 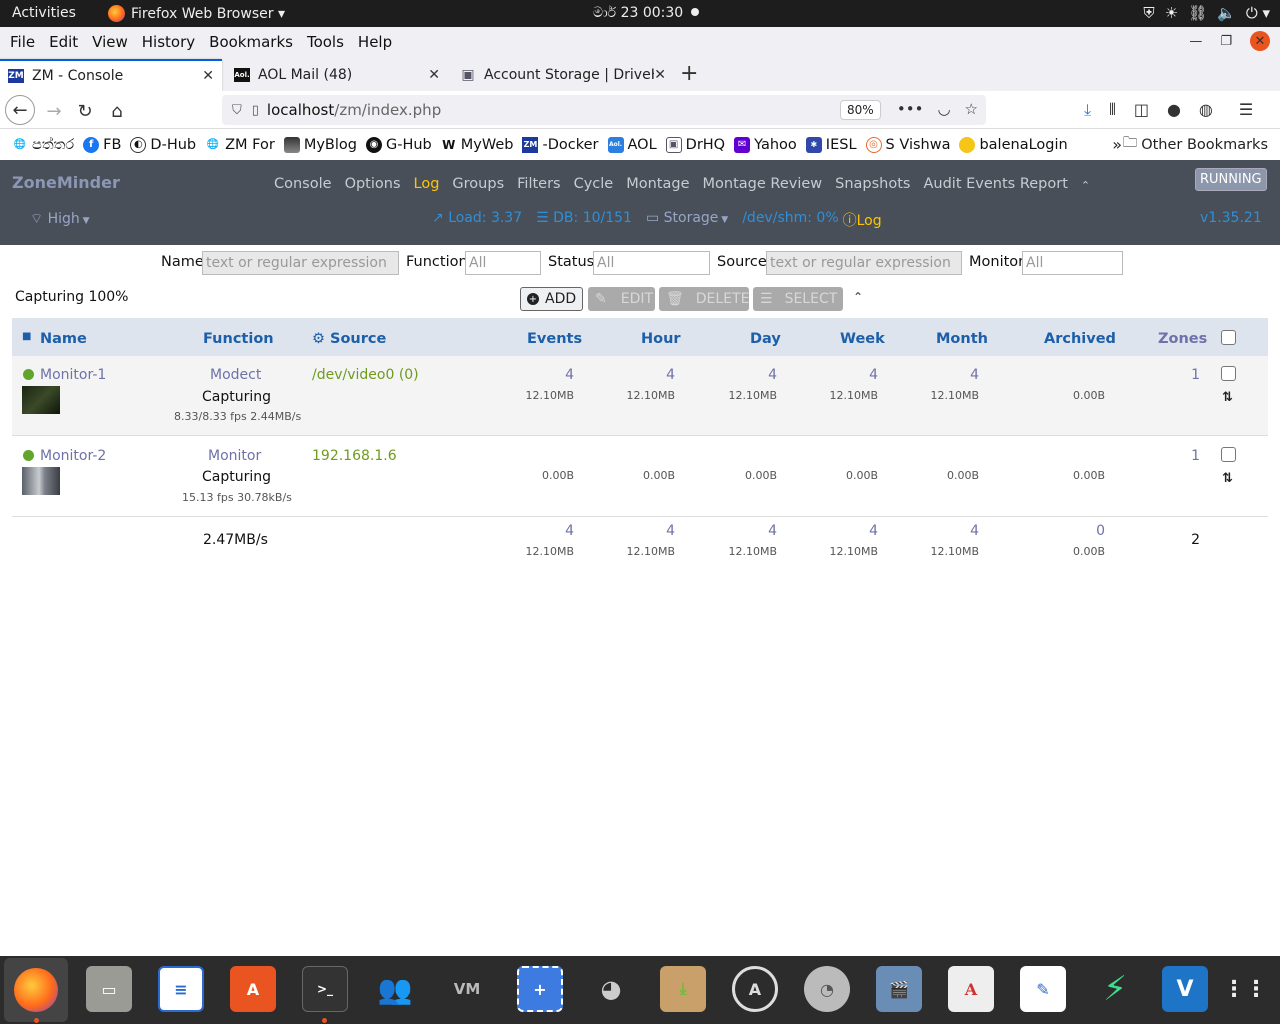 I want to click on col-zones: Zones, so click(x=1182, y=339).